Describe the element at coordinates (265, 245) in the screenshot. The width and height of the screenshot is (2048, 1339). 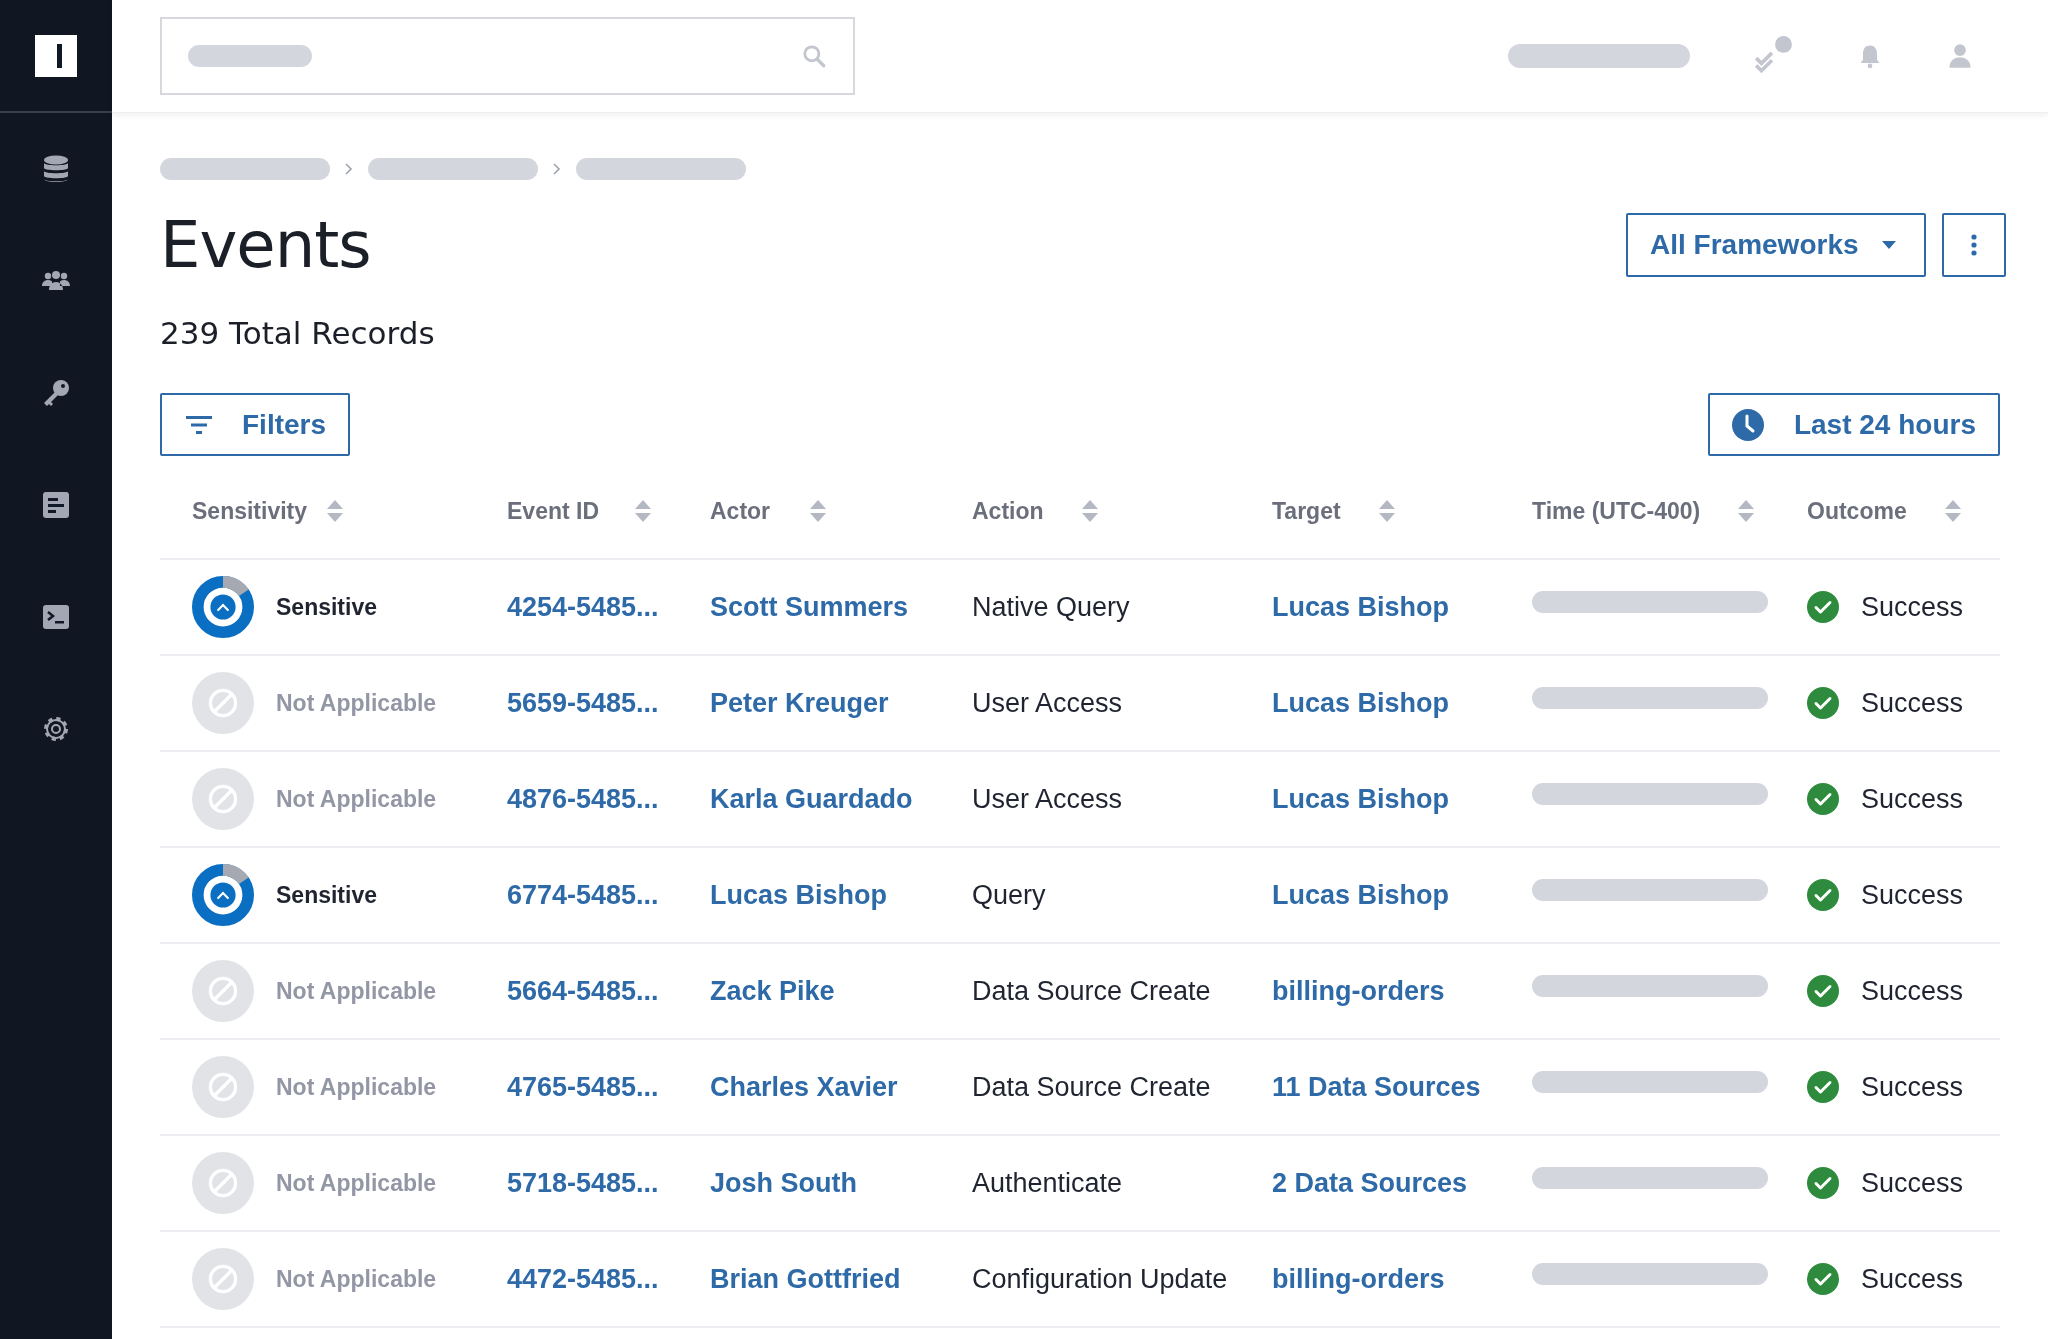
I see `page-title: Events` at that location.